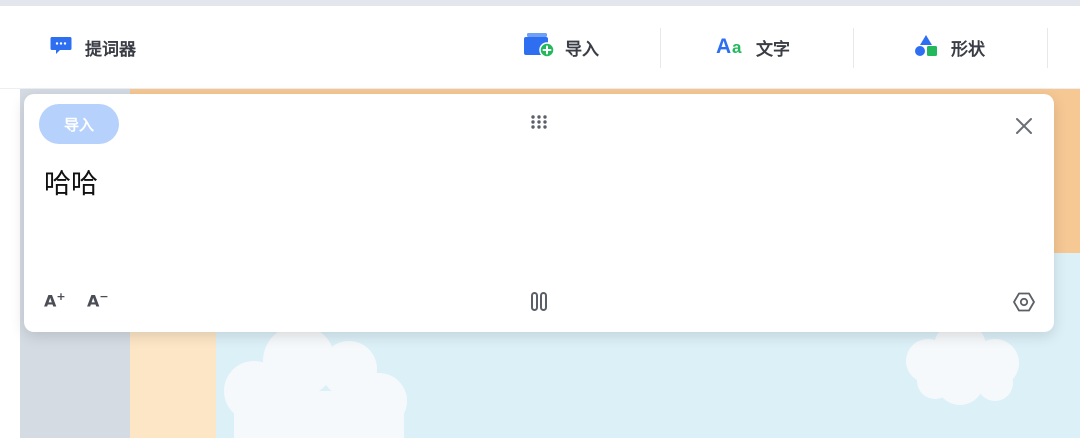 Image resolution: width=1080 pixels, height=438 pixels. What do you see at coordinates (723, 45) in the screenshot?
I see `svg-text: A` at bounding box center [723, 45].